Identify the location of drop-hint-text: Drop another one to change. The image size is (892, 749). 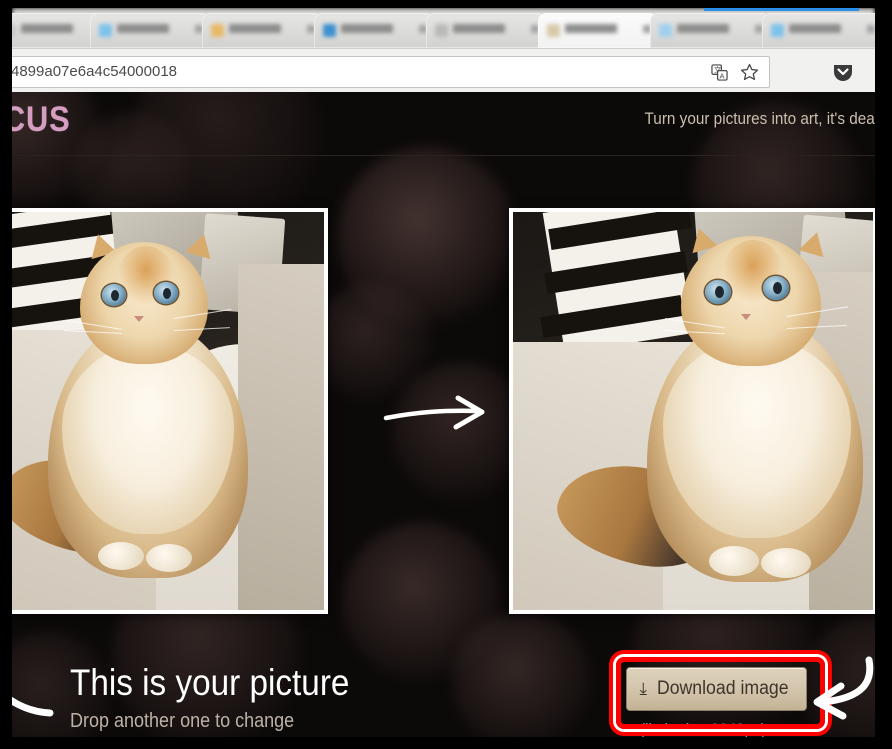
(182, 721).